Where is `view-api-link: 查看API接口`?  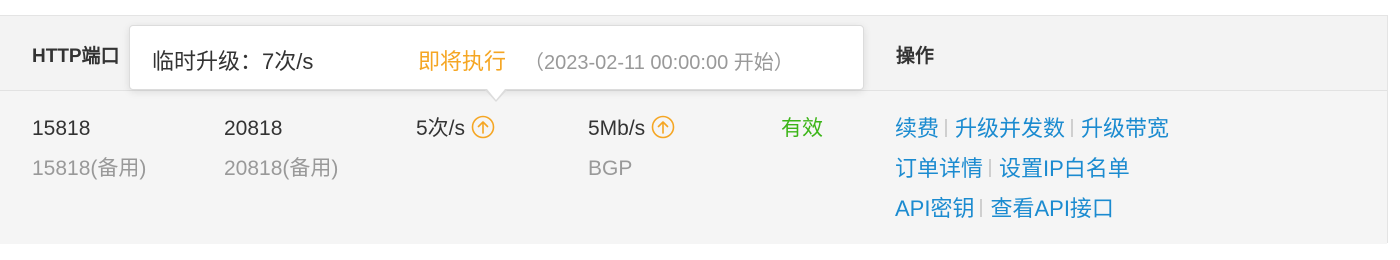
view-api-link: 查看API接口 is located at coordinates (1051, 208).